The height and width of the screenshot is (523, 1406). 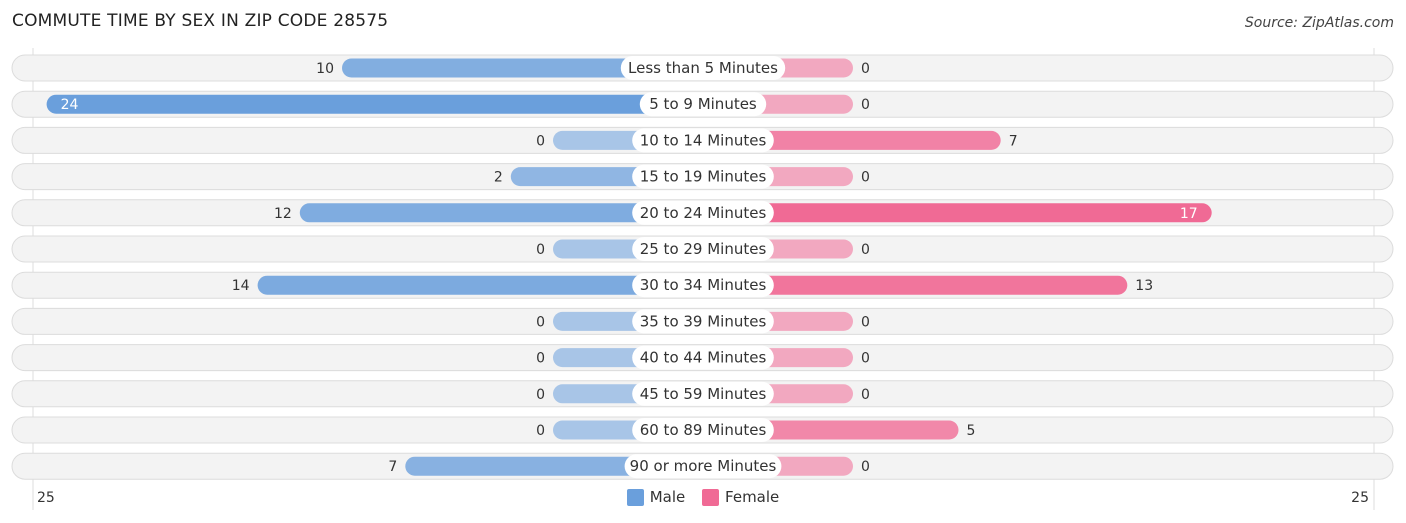 I want to click on legend: Male Female, so click(x=703, y=499).